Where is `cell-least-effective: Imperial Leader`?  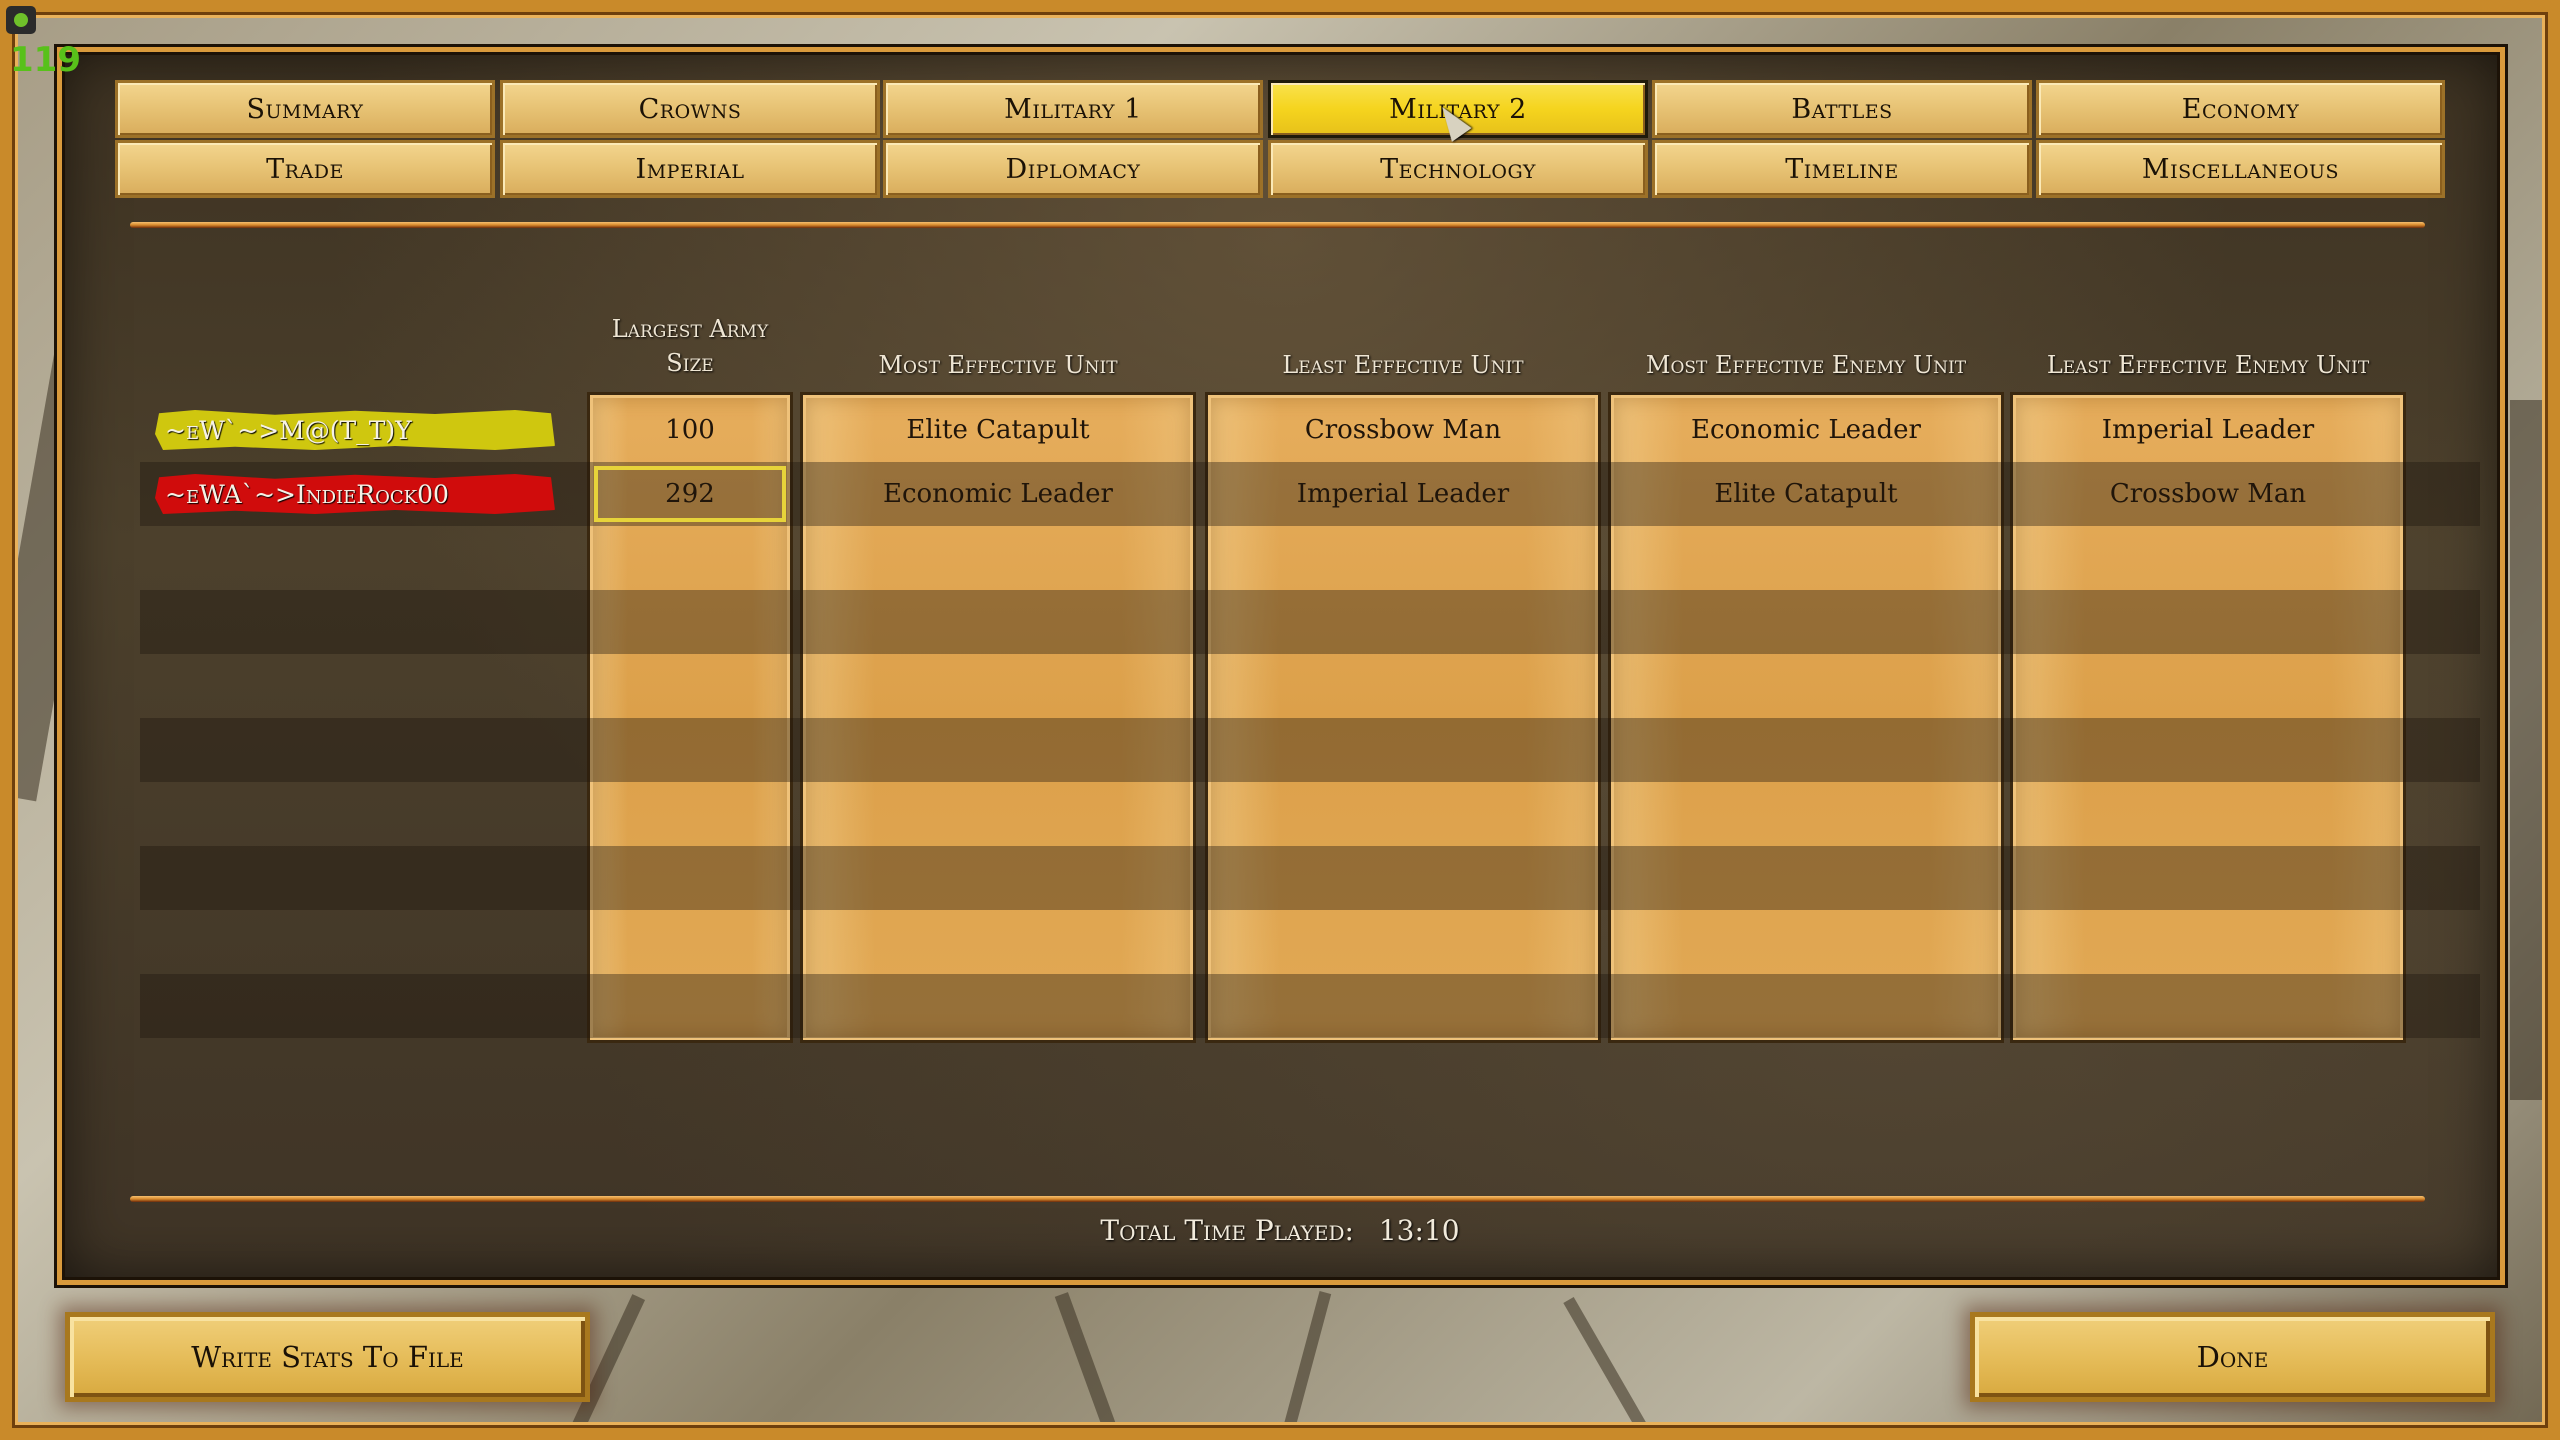
cell-least-effective: Imperial Leader is located at coordinates (1403, 494).